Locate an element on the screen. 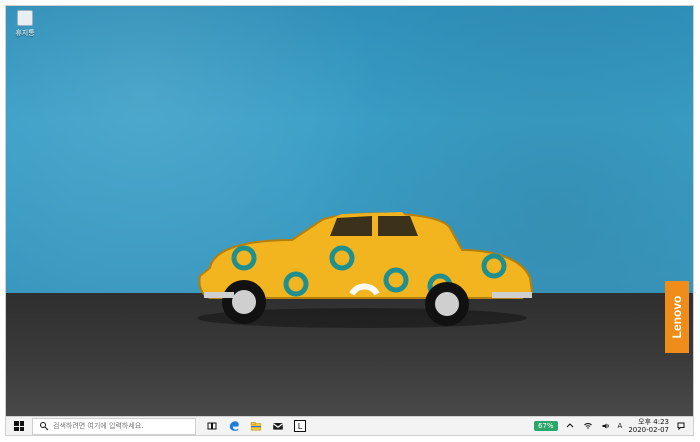  volume-button is located at coordinates (606, 426).